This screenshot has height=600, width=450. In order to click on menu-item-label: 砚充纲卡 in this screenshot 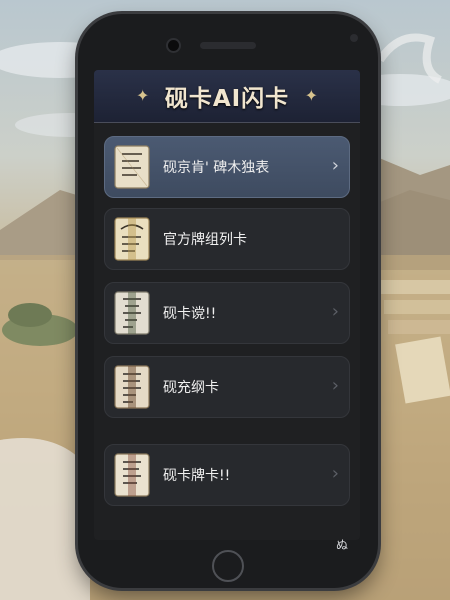, I will do `click(191, 388)`.